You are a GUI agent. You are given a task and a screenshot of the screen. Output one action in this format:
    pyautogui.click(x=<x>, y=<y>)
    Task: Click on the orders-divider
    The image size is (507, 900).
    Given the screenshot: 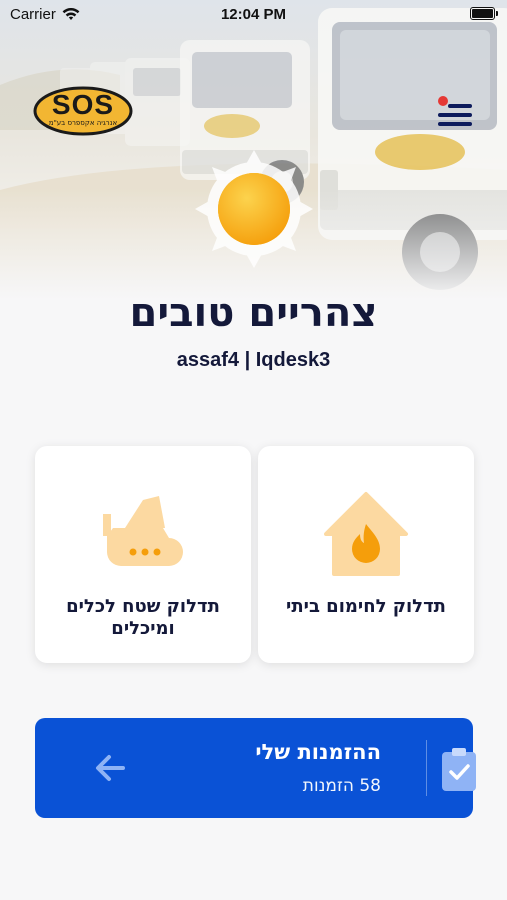 What is the action you would take?
    pyautogui.click(x=426, y=768)
    